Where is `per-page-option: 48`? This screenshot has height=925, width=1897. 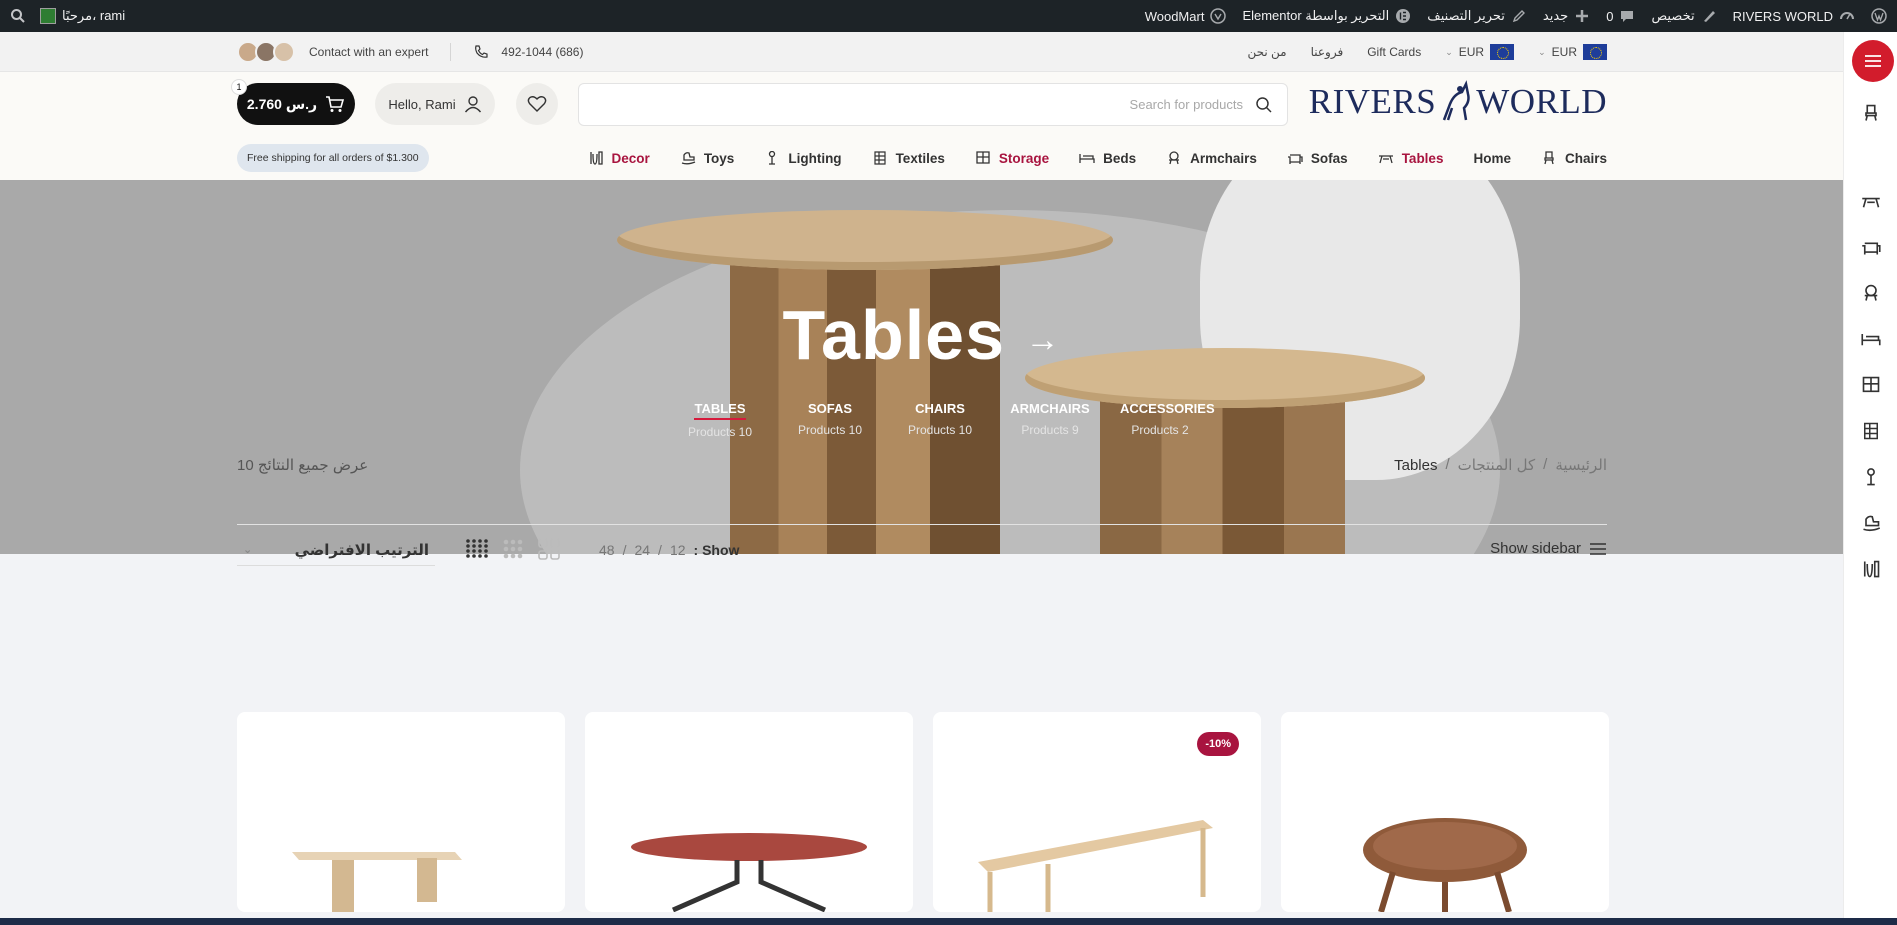 per-page-option: 48 is located at coordinates (607, 550).